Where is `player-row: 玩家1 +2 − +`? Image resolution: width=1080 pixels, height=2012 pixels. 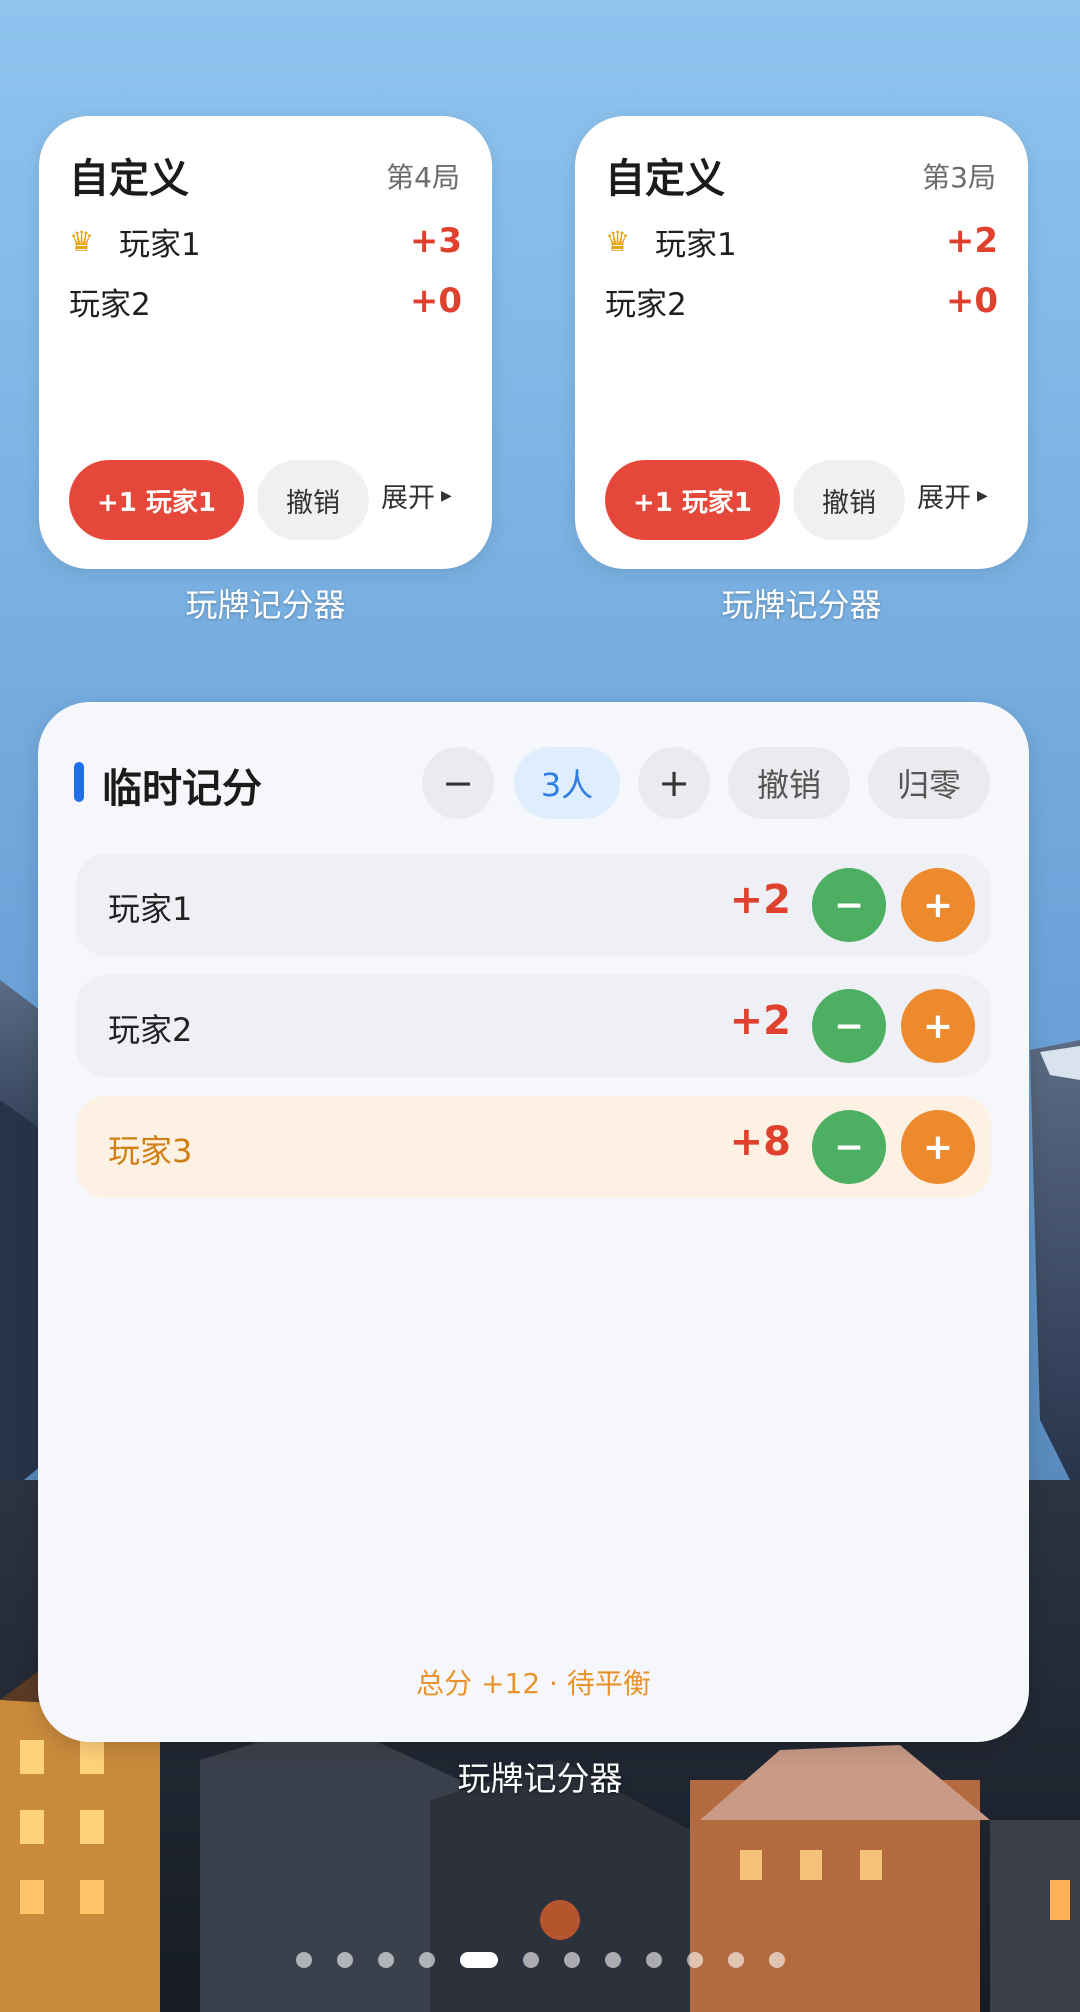 player-row: 玩家1 +2 − + is located at coordinates (533, 905).